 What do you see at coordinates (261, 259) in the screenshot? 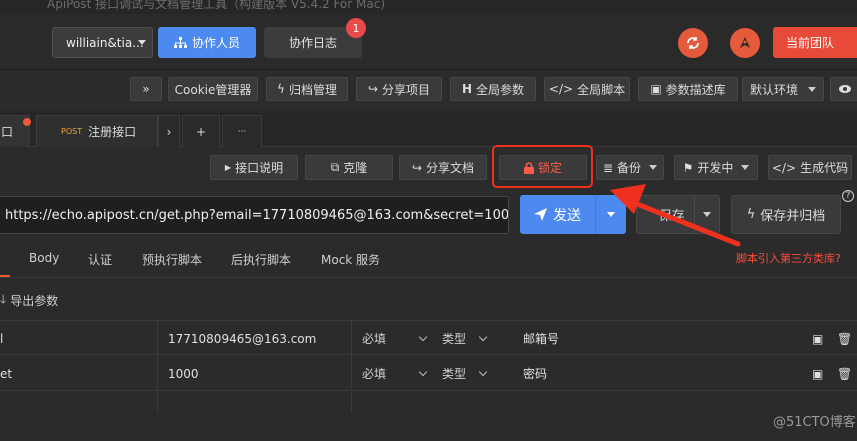
I see `subtab-post-script: 后执行脚本` at bounding box center [261, 259].